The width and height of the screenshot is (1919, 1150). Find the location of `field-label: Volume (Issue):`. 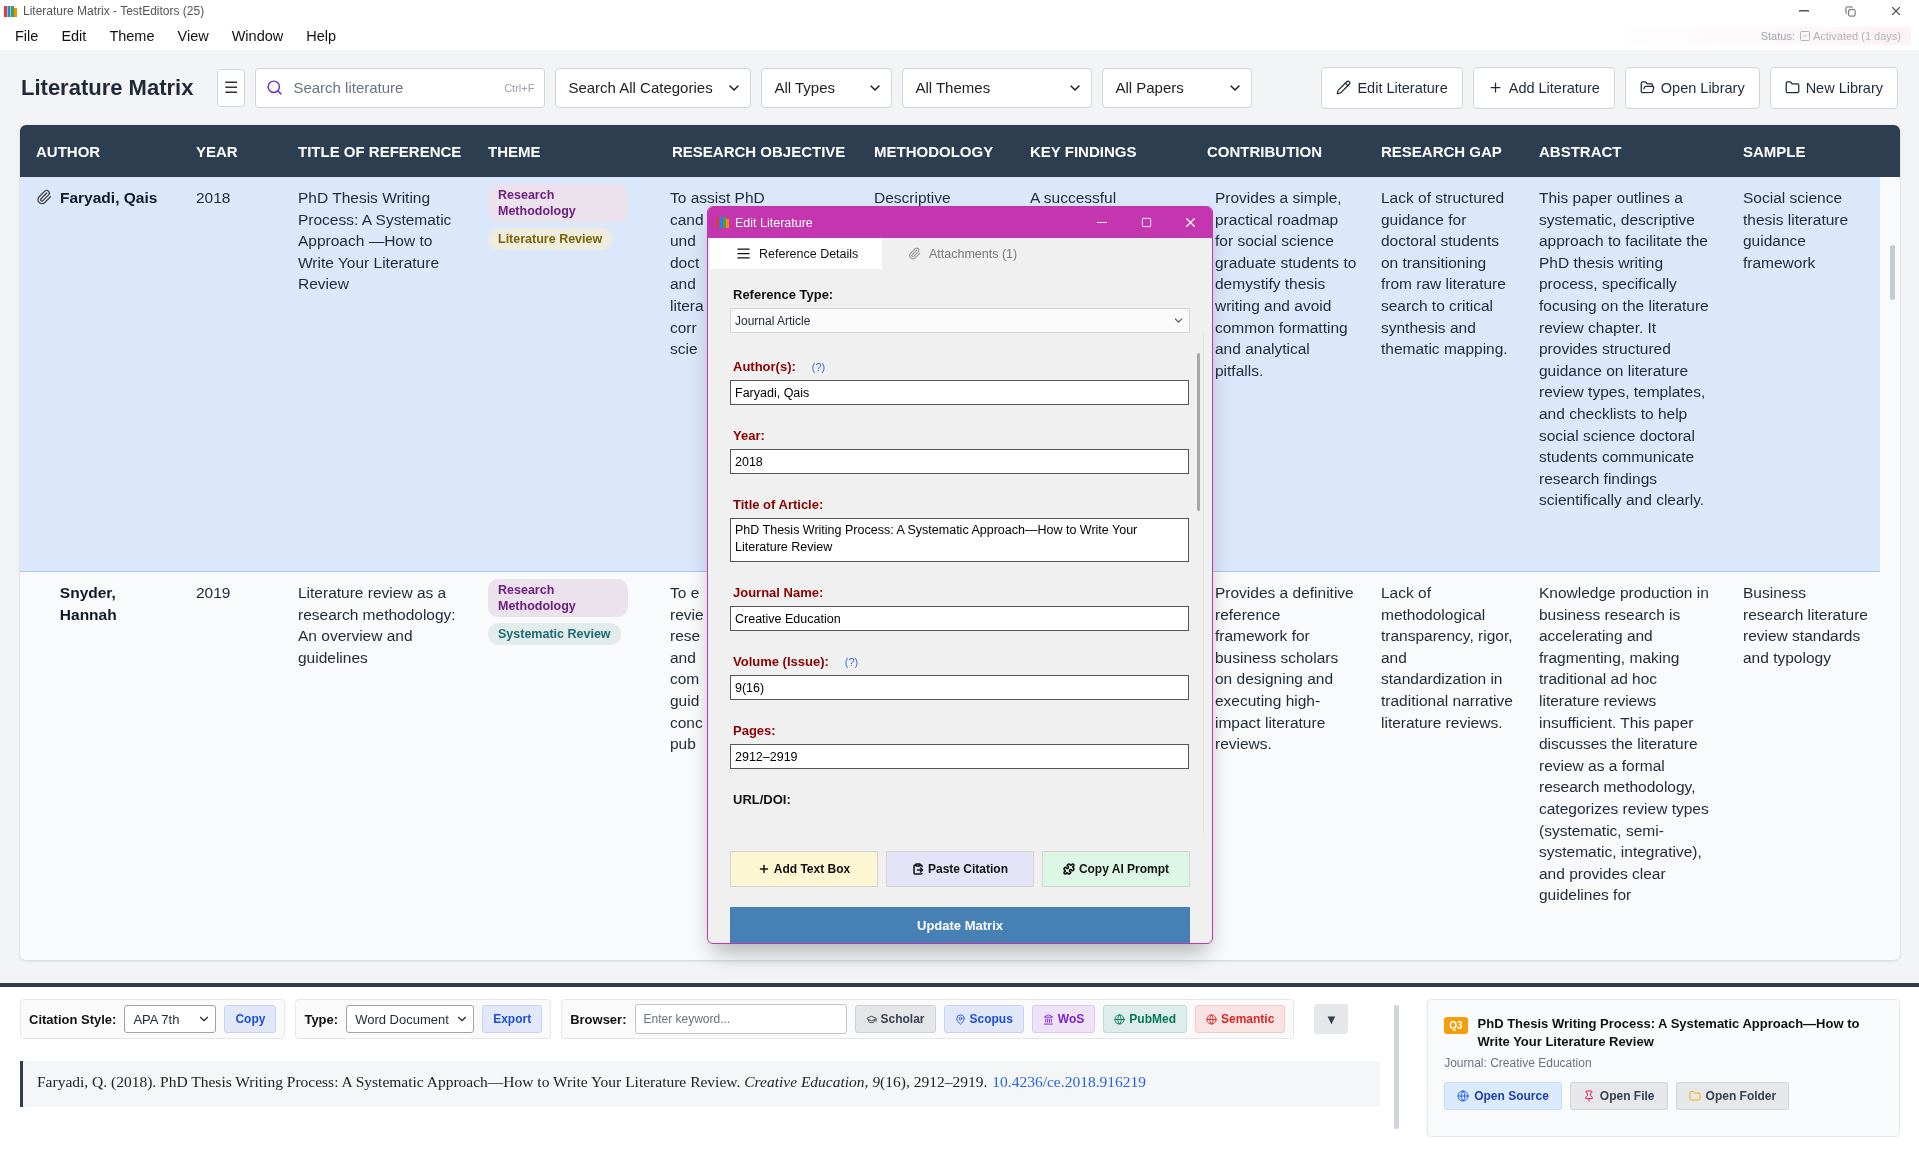

field-label: Volume (Issue): is located at coordinates (781, 661).